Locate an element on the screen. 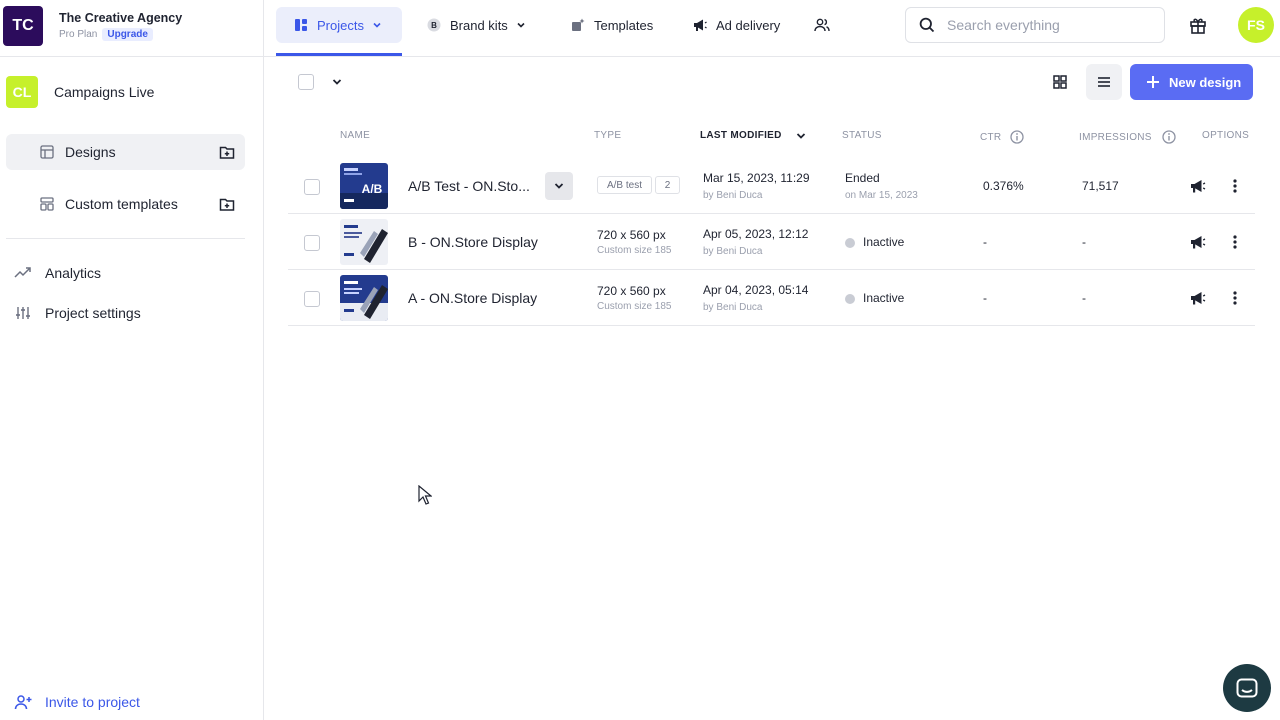  brand-b-icon: B is located at coordinates (434, 25).